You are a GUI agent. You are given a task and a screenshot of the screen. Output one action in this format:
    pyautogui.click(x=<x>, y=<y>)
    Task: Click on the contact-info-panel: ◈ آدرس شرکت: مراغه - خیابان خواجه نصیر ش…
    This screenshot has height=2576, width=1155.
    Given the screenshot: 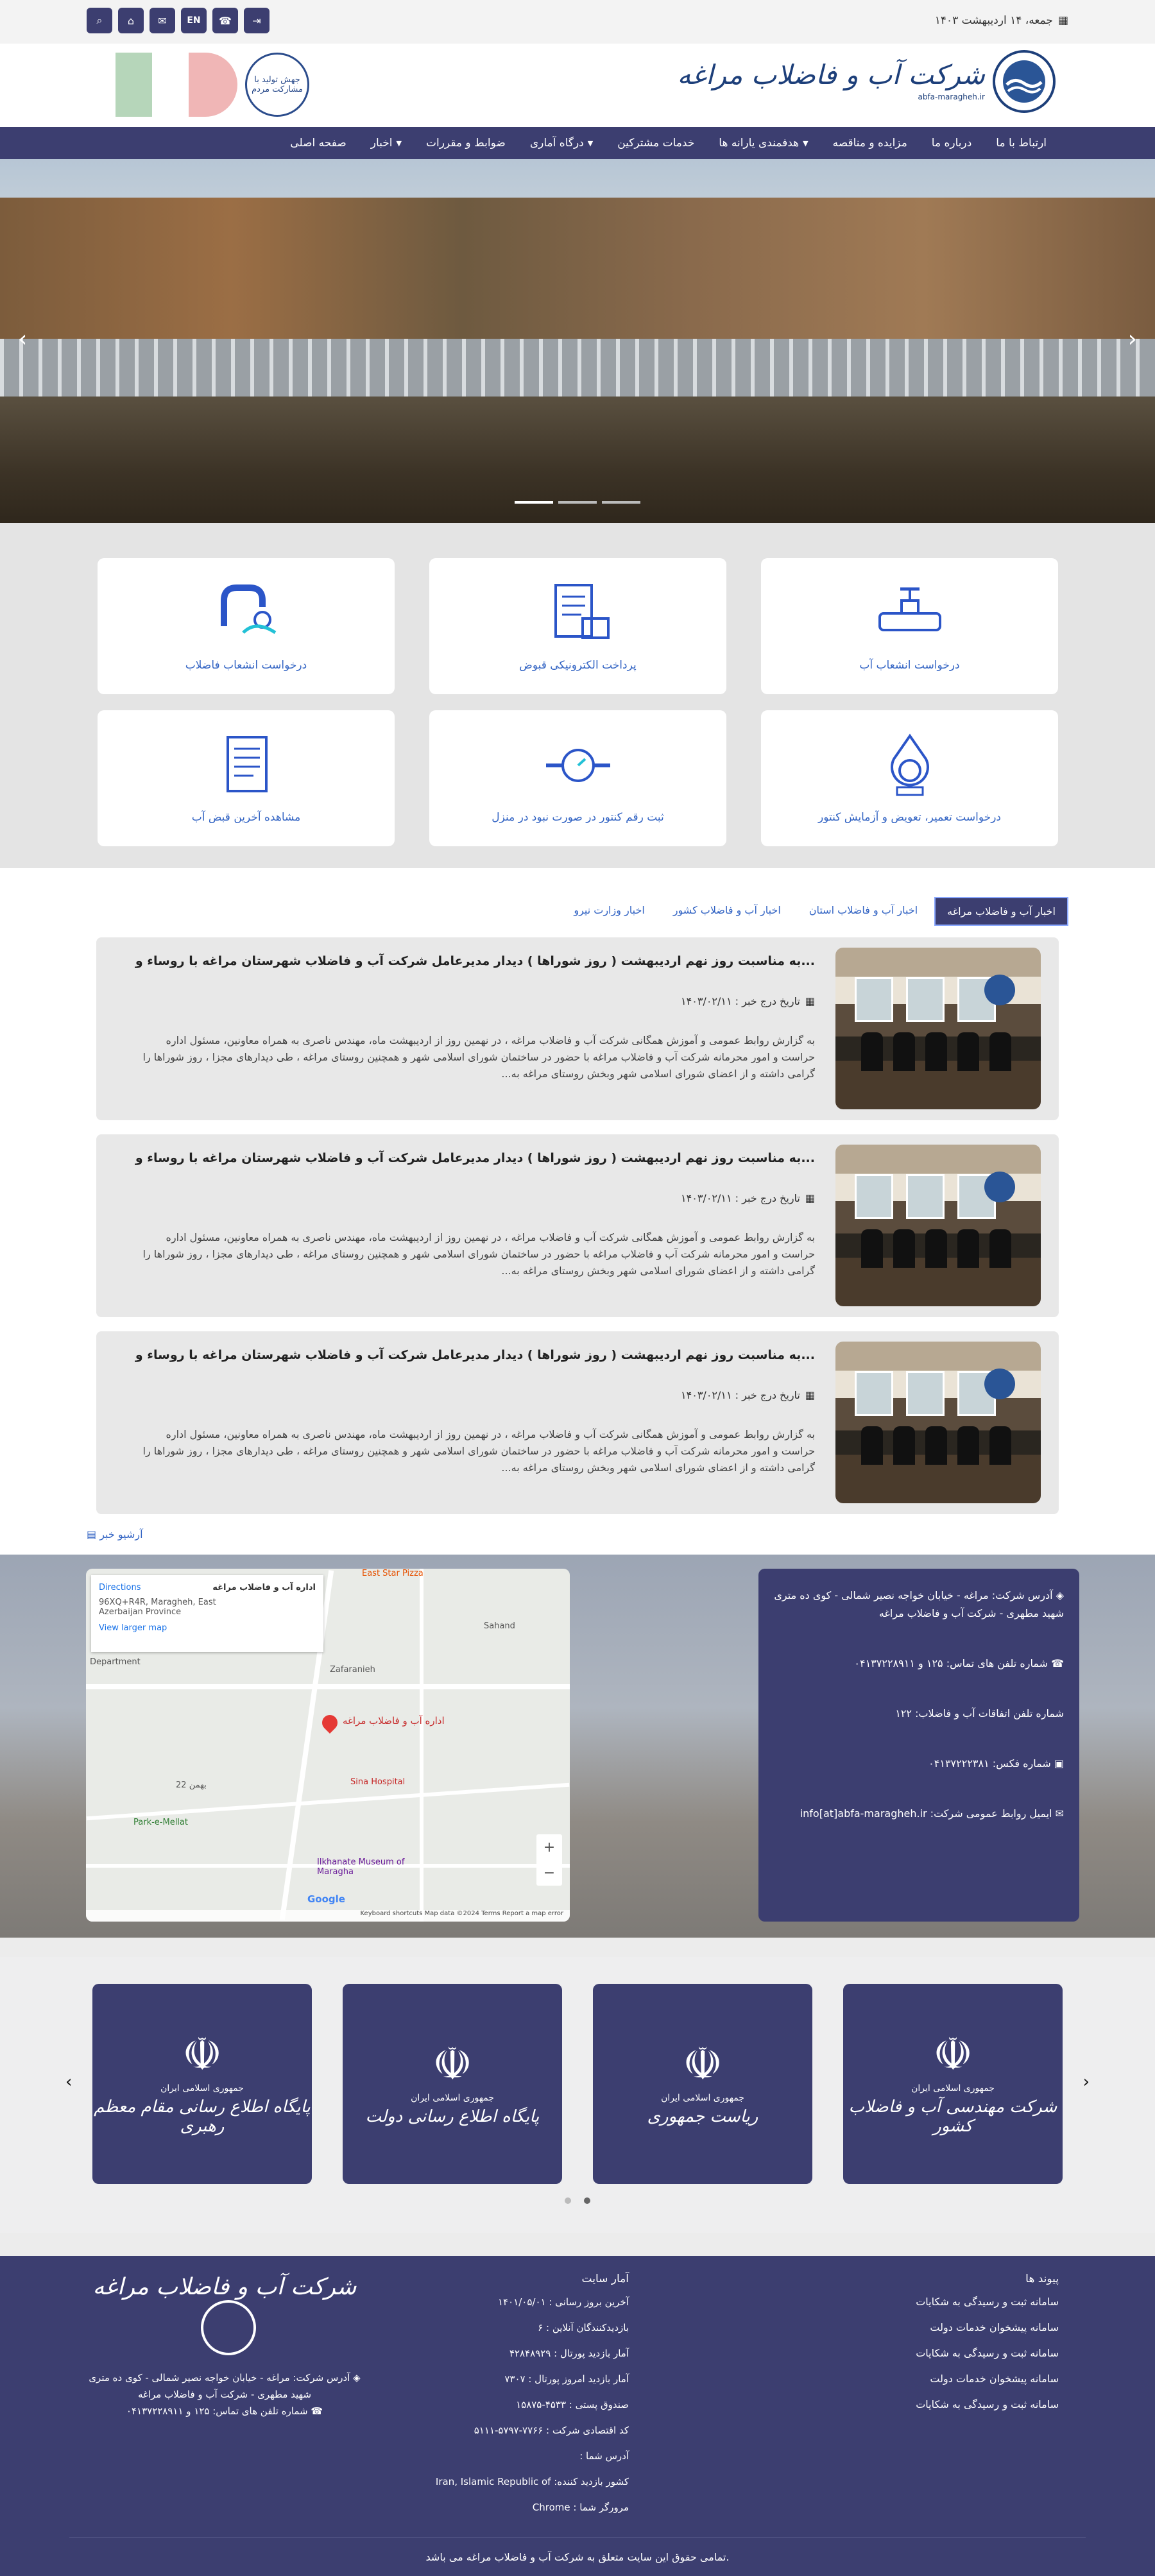 What is the action you would take?
    pyautogui.click(x=919, y=1746)
    